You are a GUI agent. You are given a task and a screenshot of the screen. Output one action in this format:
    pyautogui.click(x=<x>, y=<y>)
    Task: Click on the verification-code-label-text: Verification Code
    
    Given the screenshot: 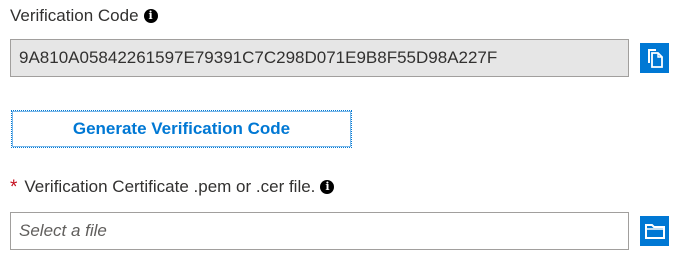 What is the action you would take?
    pyautogui.click(x=74, y=15)
    